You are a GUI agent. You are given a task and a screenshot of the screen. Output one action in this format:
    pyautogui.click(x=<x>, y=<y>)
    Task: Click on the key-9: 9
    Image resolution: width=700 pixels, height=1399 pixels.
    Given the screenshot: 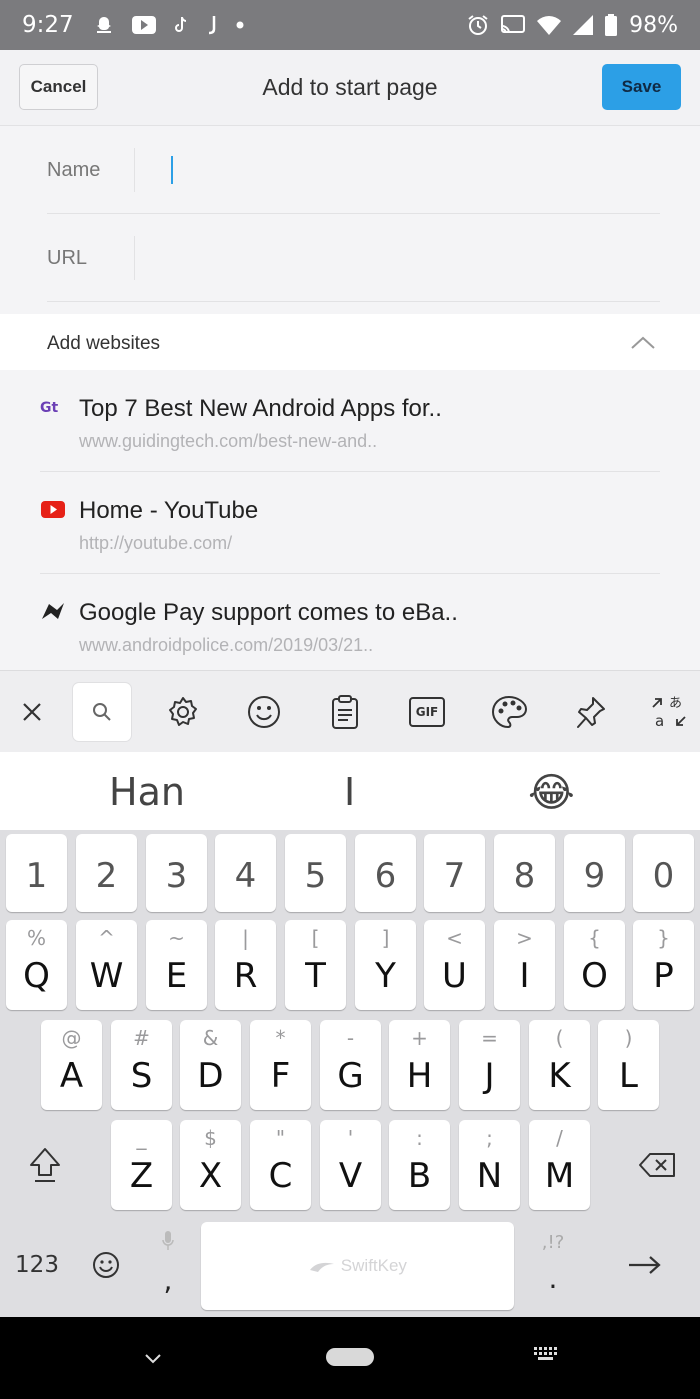 What is the action you would take?
    pyautogui.click(x=594, y=873)
    